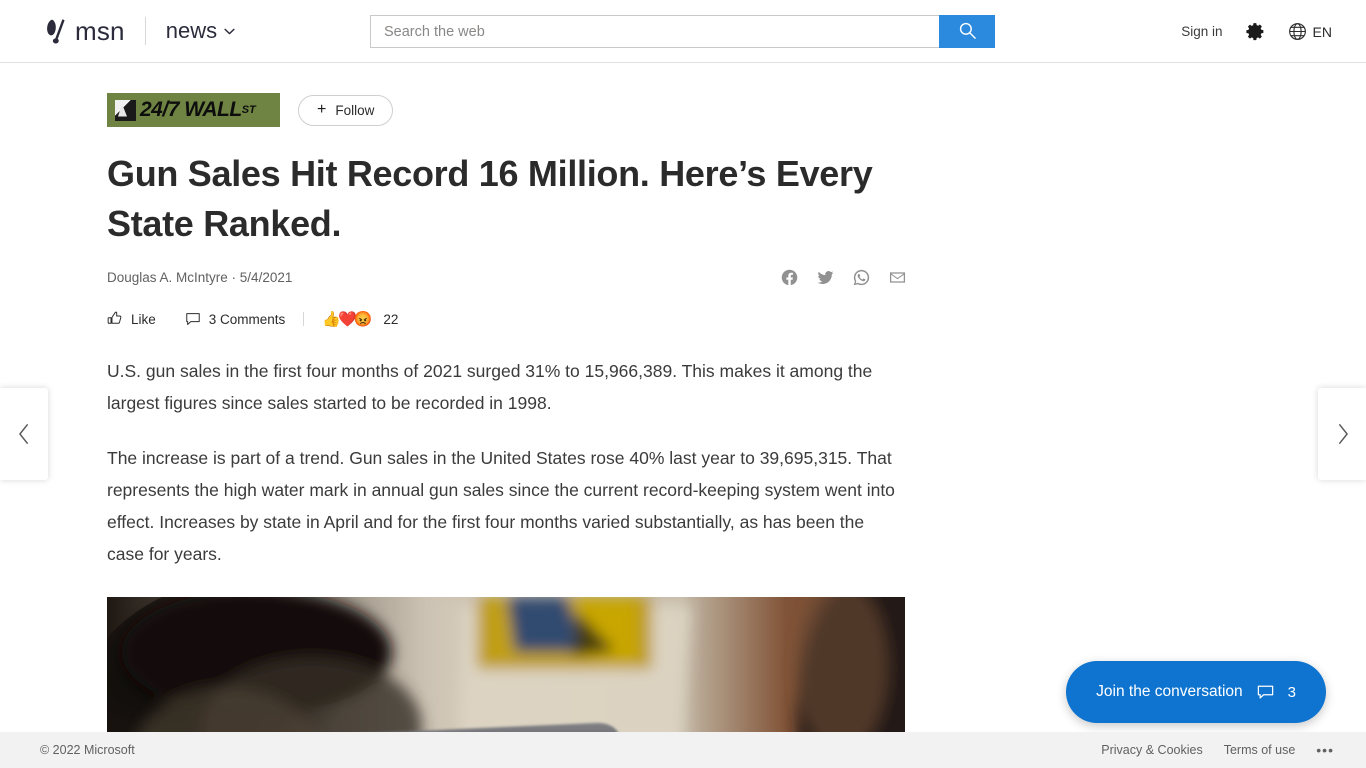  I want to click on language-code: EN, so click(1322, 31).